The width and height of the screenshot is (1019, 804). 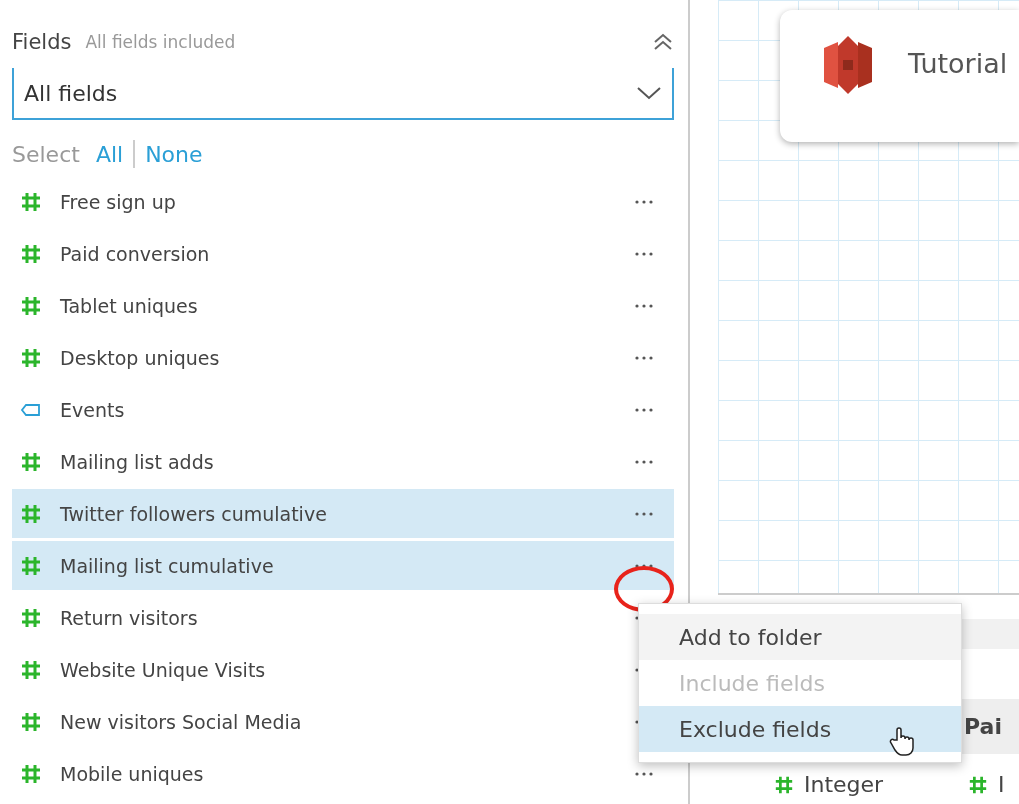 I want to click on field-name: Desktop uniques, so click(x=140, y=357).